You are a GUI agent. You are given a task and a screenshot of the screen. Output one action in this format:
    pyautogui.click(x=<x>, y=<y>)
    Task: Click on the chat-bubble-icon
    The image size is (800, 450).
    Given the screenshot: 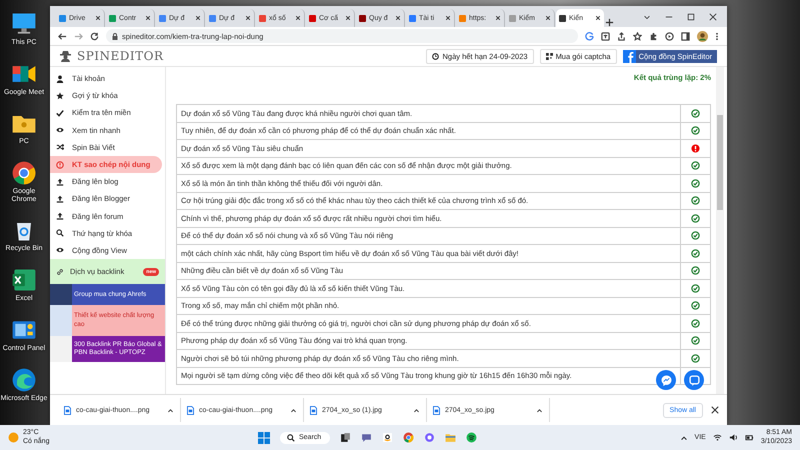 What is the action you would take?
    pyautogui.click(x=666, y=380)
    